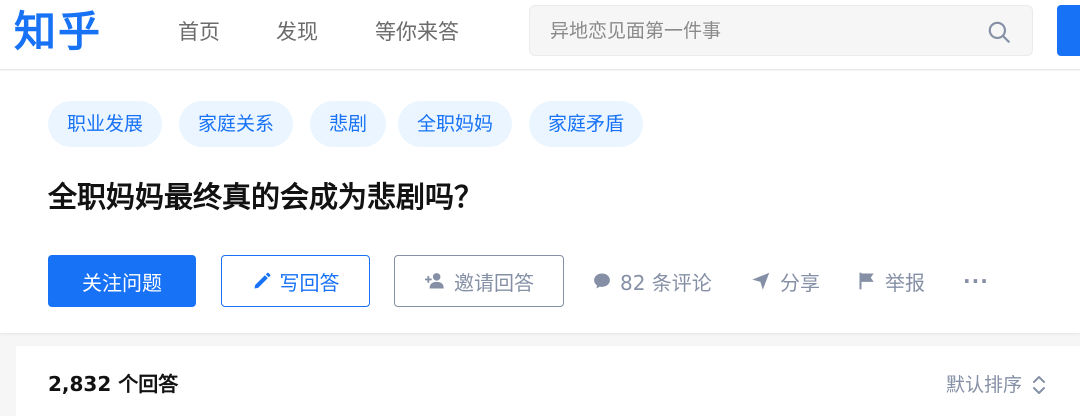  I want to click on more-options-button: ···, so click(976, 281).